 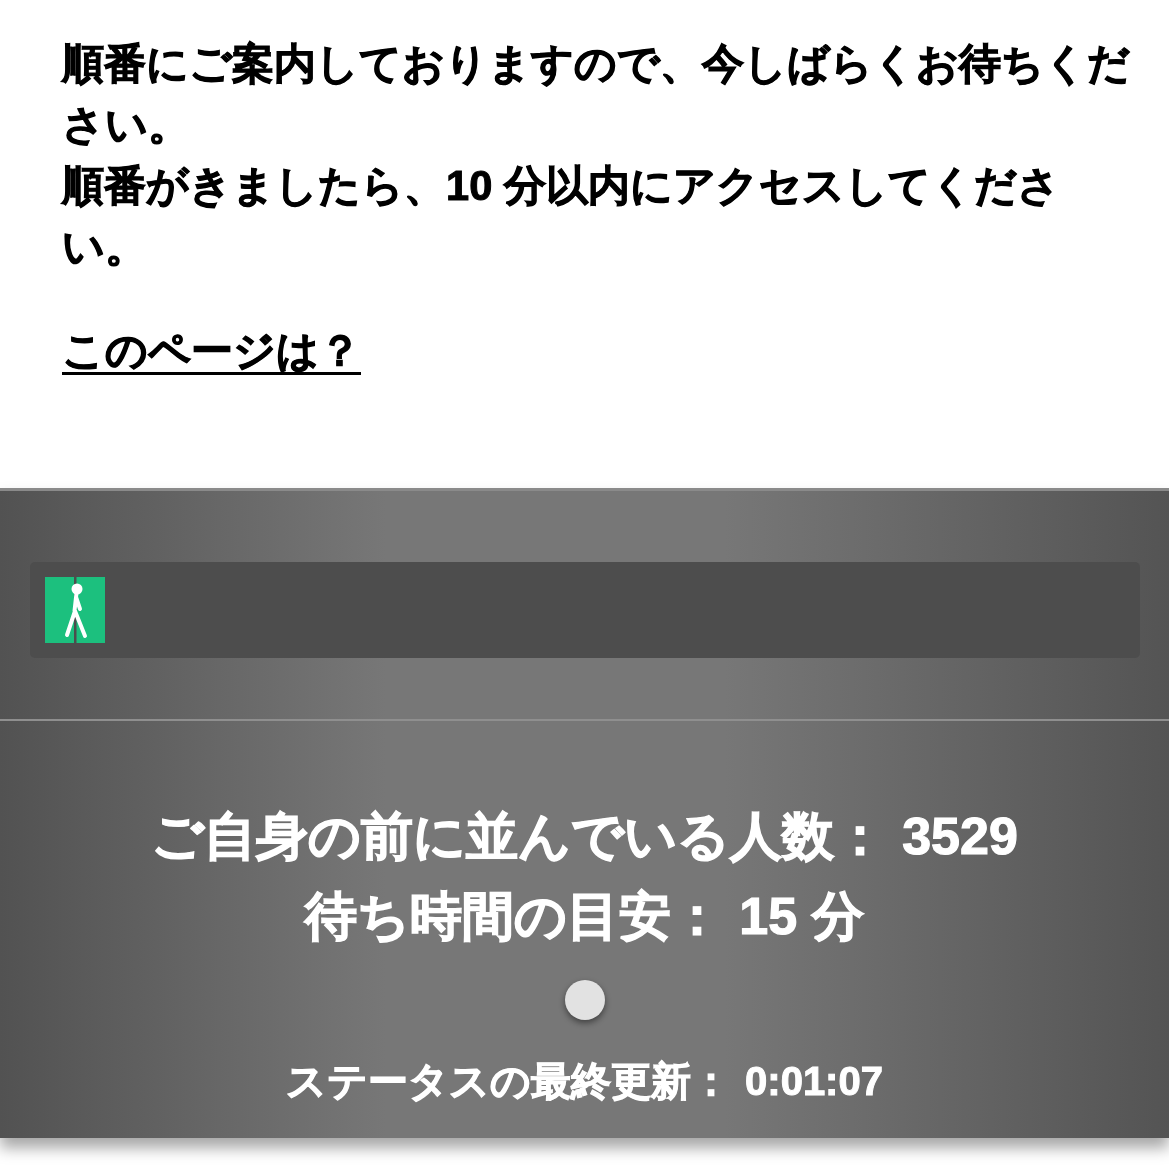 What do you see at coordinates (519, 836) in the screenshot?
I see `stat-label: ご自身の前に並んでいる人数：` at bounding box center [519, 836].